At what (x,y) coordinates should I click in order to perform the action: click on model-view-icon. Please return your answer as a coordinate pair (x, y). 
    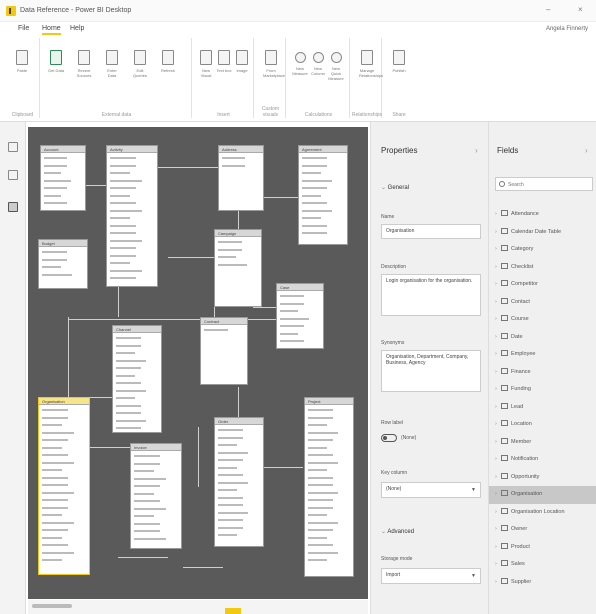
    Looking at the image, I should click on (13, 207).